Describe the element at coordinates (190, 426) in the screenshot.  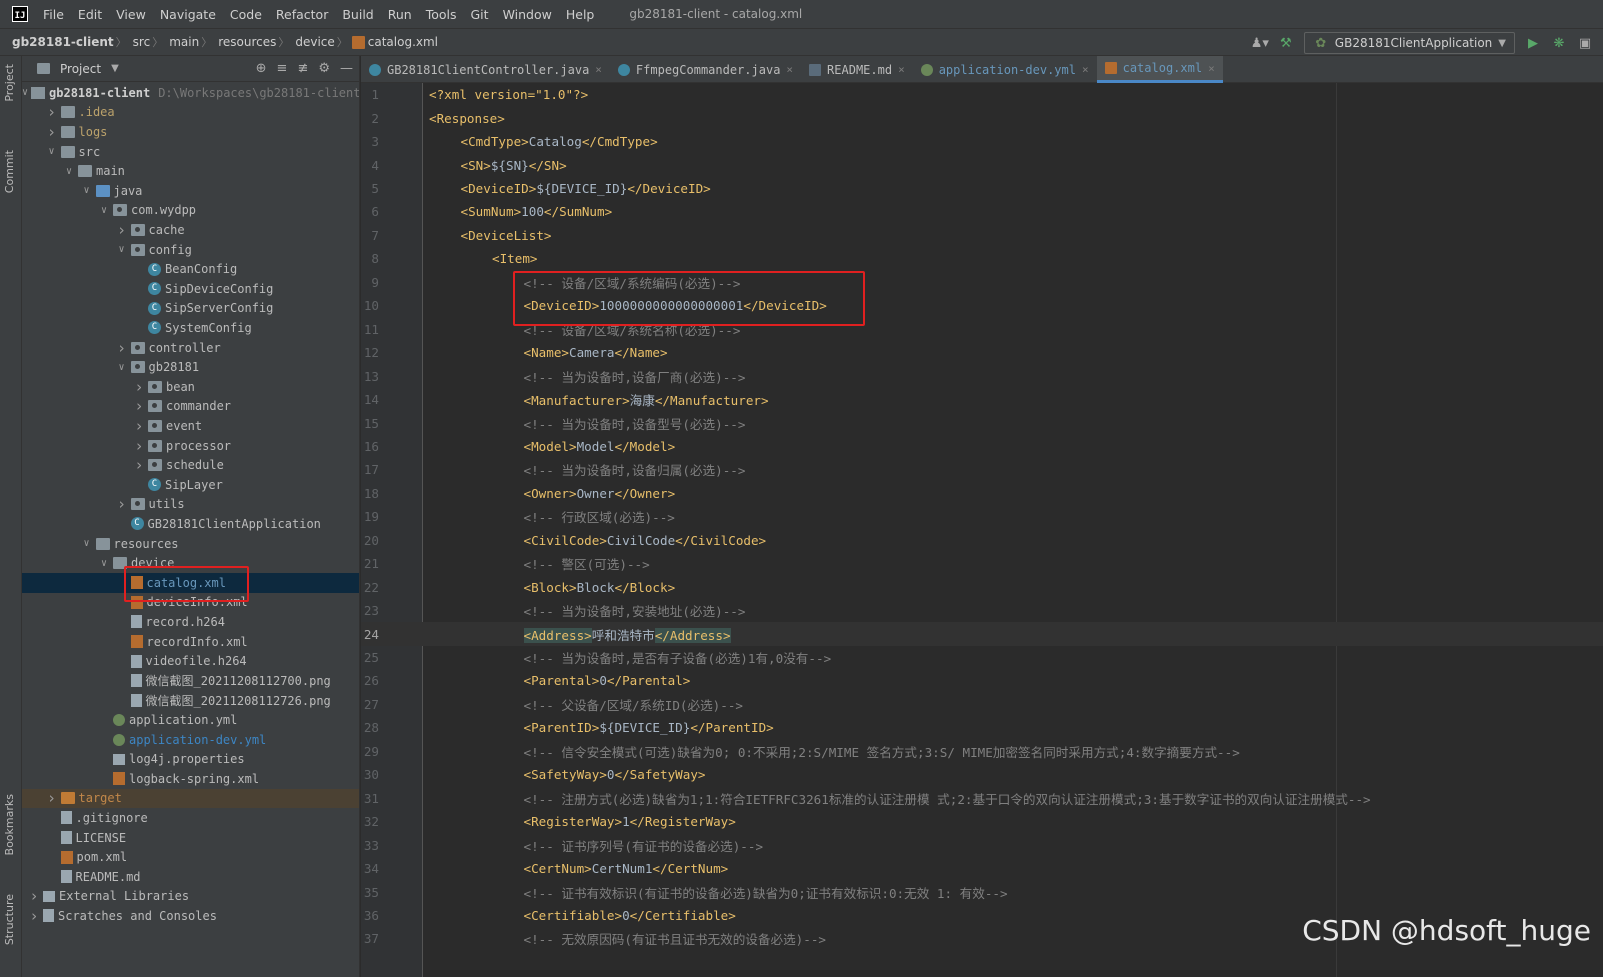
I see `tree-item: › event` at that location.